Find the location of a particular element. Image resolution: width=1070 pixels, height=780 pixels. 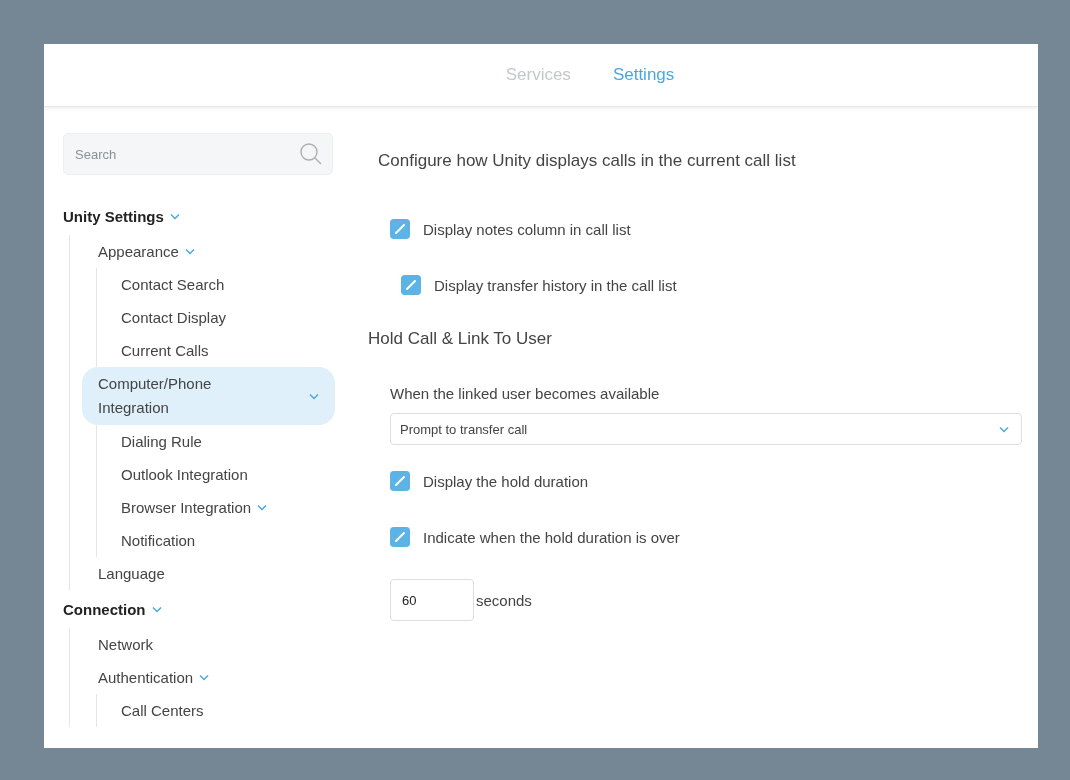

sidebar-item: Call Centers is located at coordinates (219, 710).